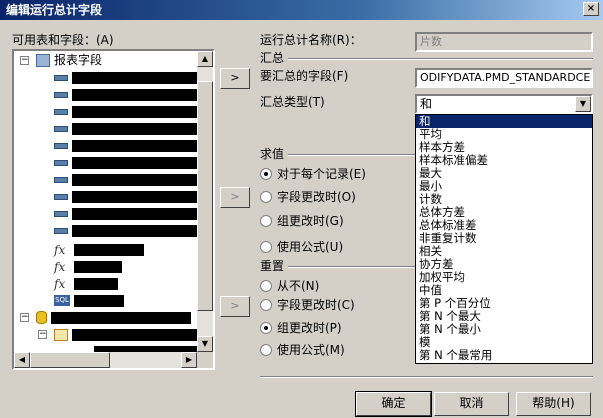 This screenshot has width=603, height=418. I want to click on dropdown-option: 样本标准偏差, so click(504, 160).